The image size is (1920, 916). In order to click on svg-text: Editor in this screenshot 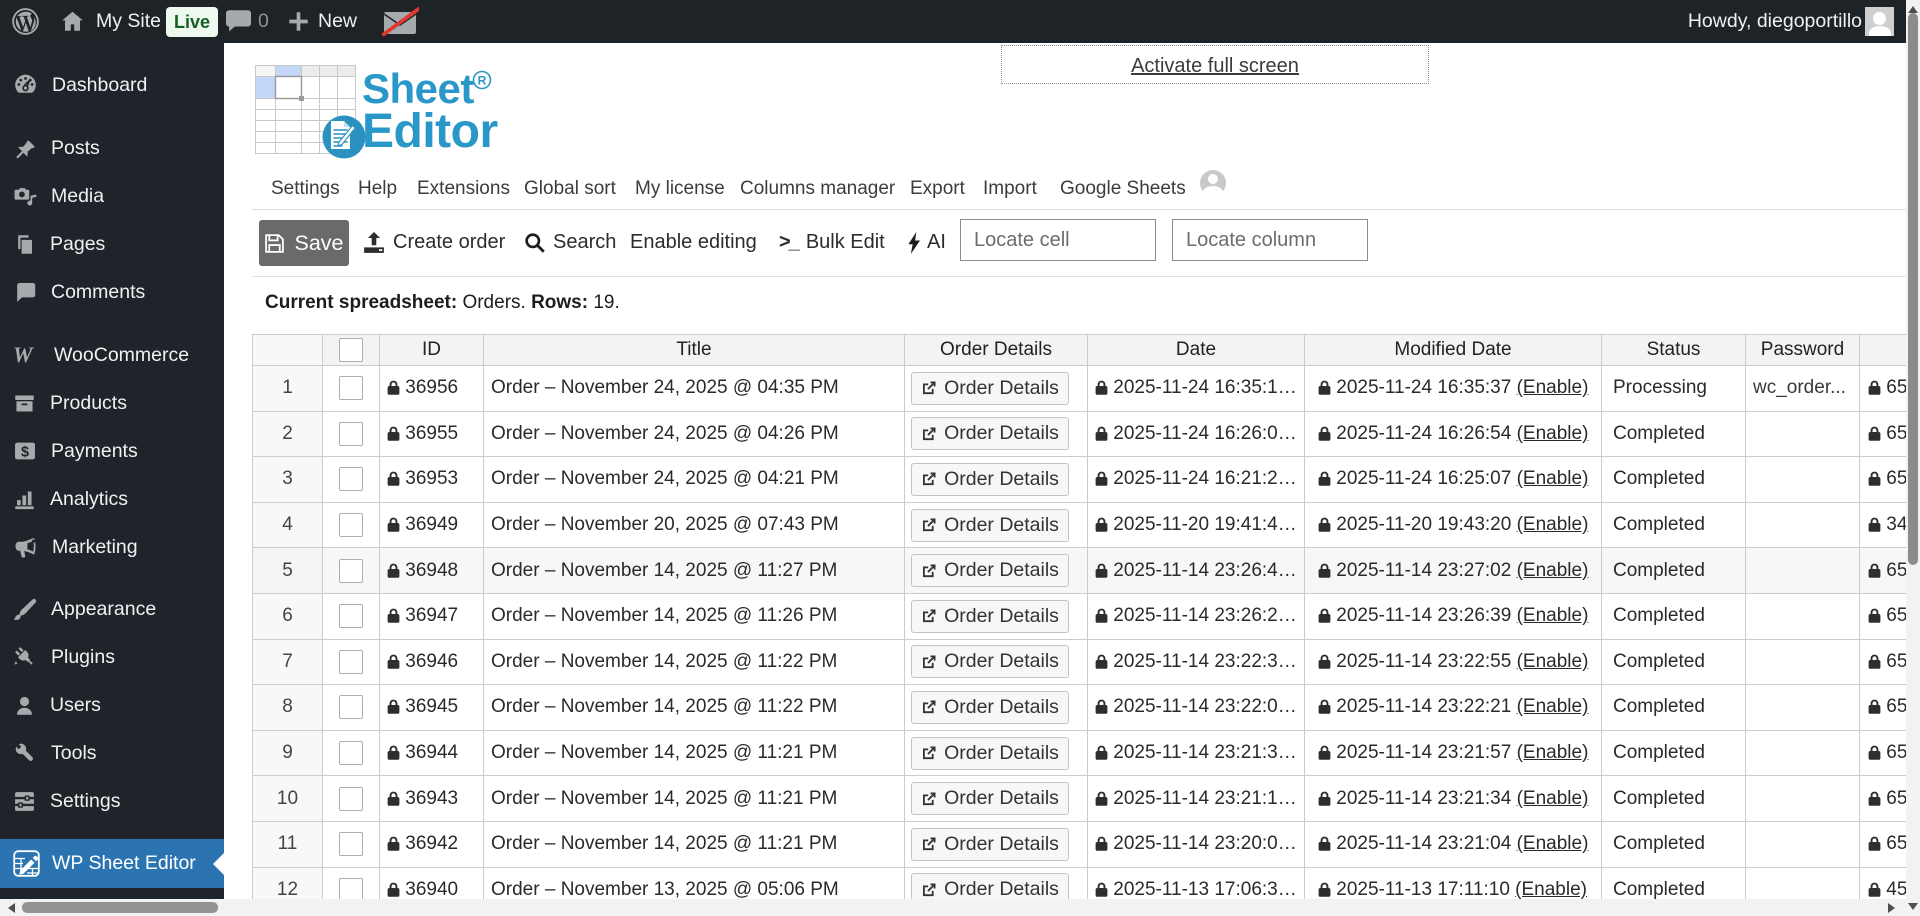, I will do `click(430, 131)`.